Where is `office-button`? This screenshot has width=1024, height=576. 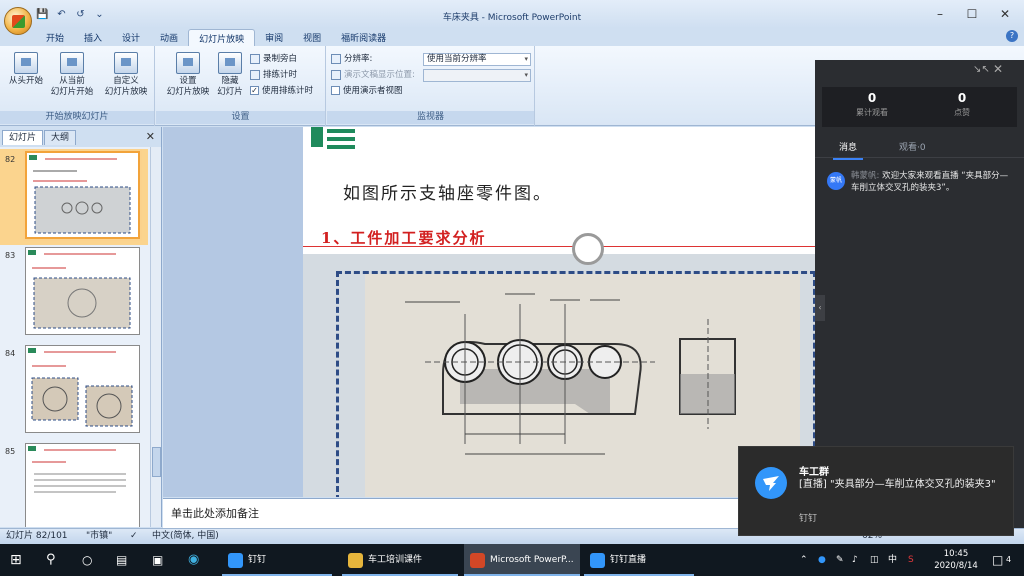
office-button is located at coordinates (18, 21).